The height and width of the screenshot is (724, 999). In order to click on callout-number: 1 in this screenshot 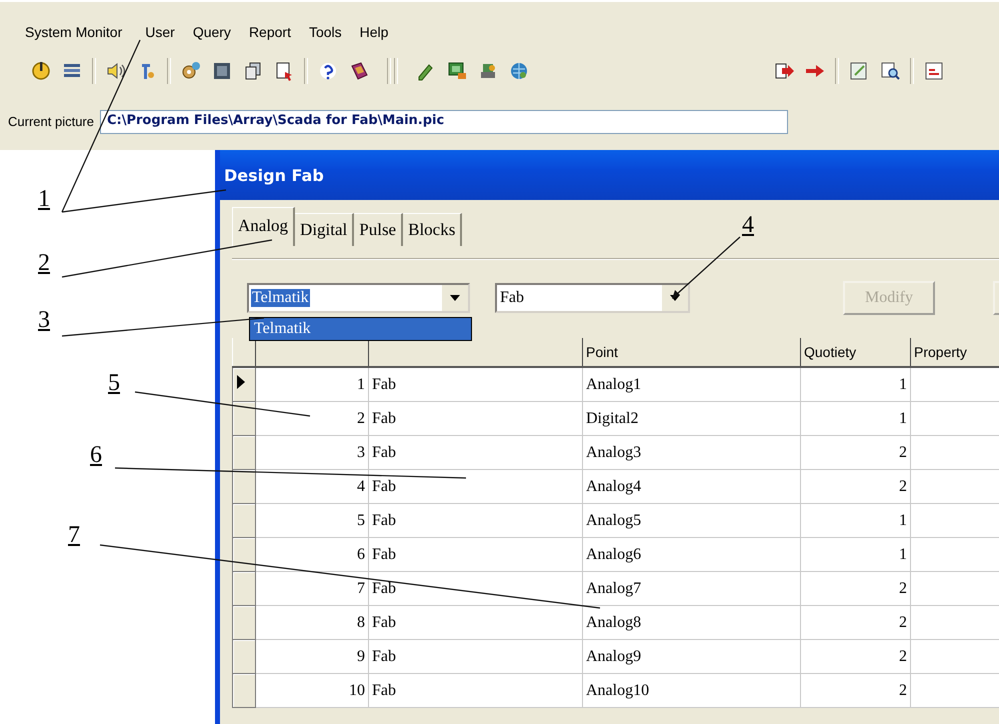, I will do `click(44, 199)`.